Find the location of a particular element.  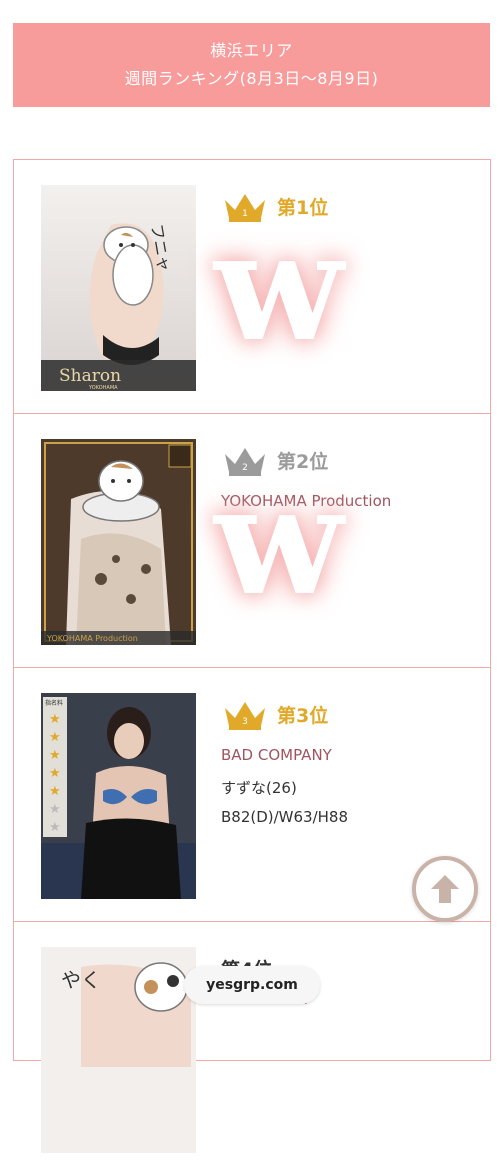

star-icon: ★ ★ ★ ★ ★ is located at coordinates (55, 755).